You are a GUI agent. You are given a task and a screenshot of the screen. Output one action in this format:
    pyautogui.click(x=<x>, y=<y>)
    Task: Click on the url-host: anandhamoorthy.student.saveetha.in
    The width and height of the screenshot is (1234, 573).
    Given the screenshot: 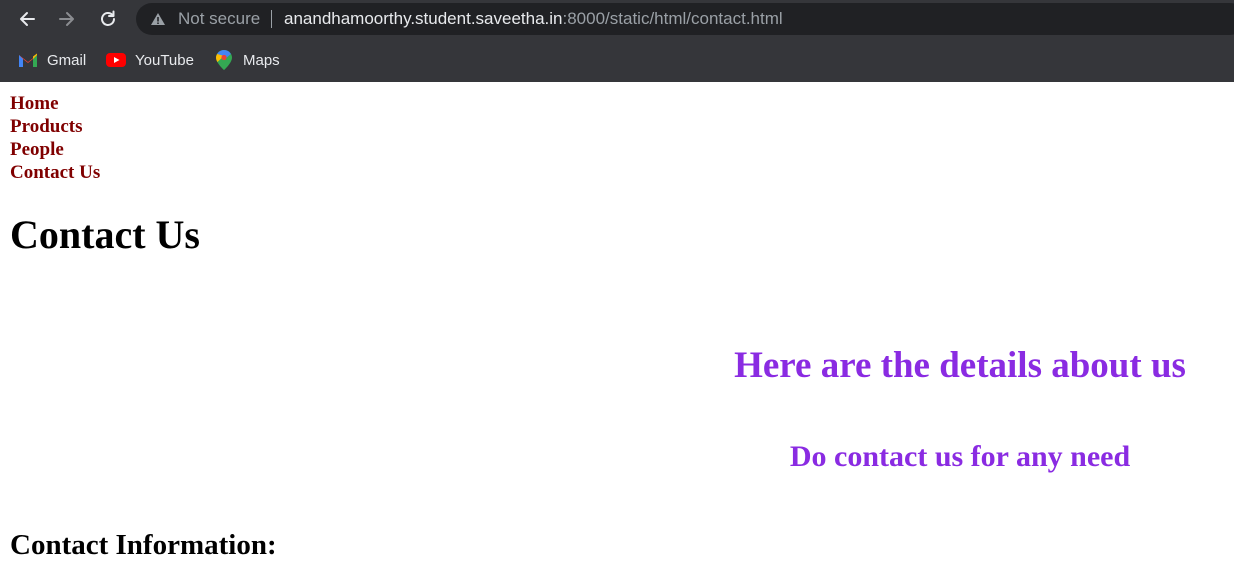 What is the action you would take?
    pyautogui.click(x=423, y=18)
    